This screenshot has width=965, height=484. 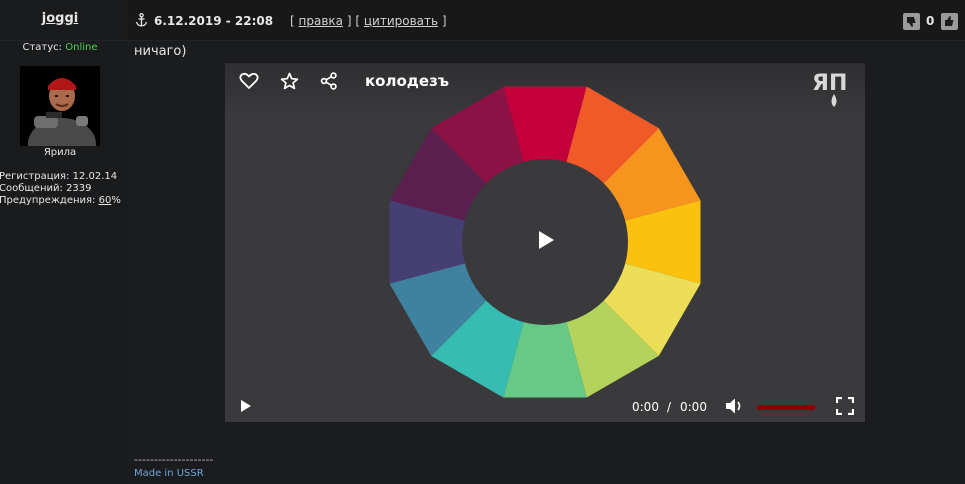 What do you see at coordinates (249, 81) in the screenshot?
I see `heart-icon` at bounding box center [249, 81].